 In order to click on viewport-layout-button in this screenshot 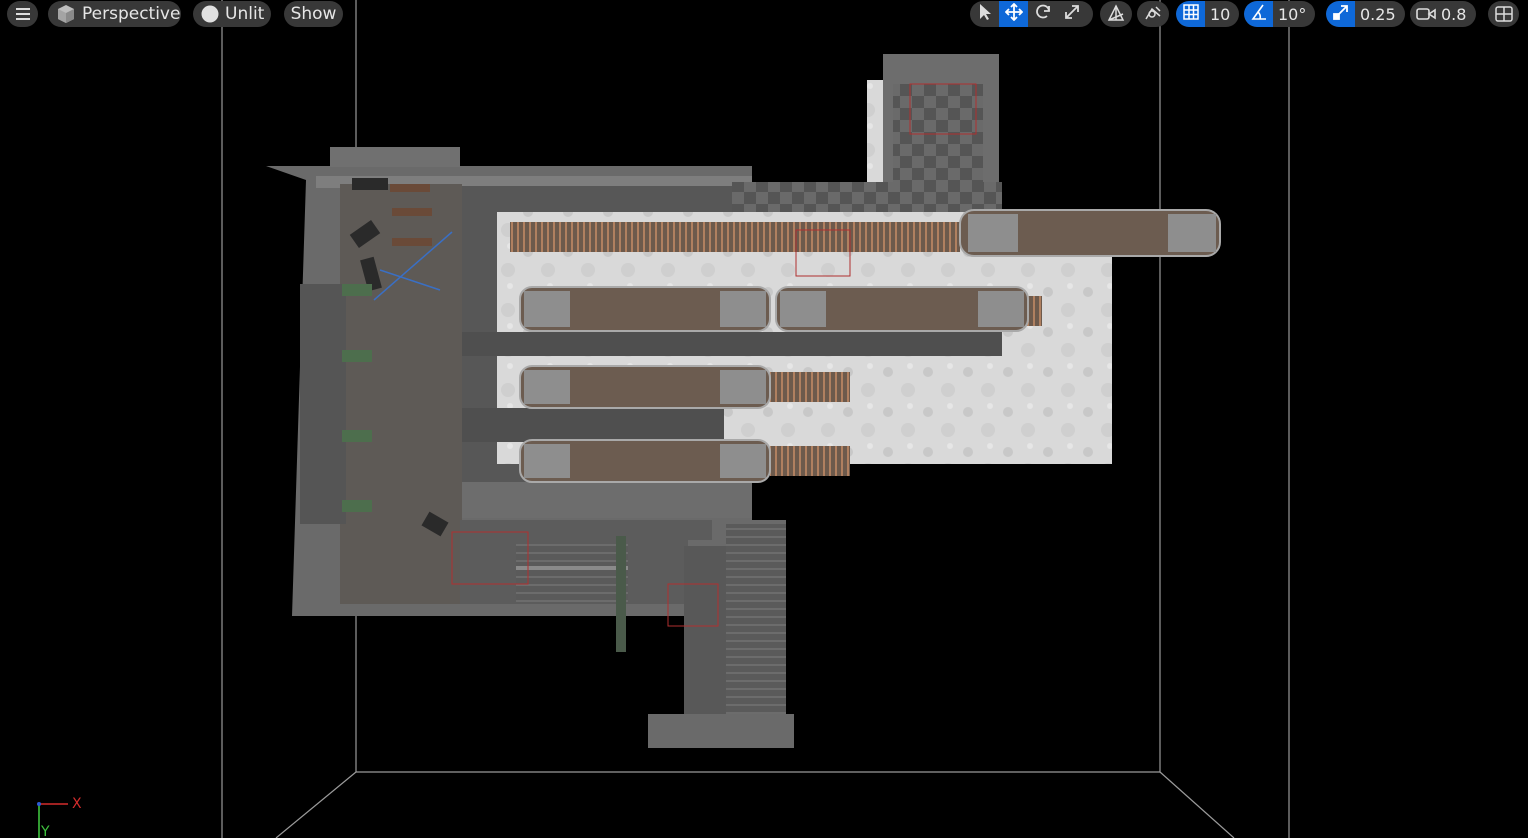, I will do `click(1503, 14)`.